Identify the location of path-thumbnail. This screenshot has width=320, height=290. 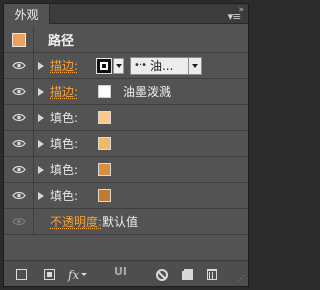
(18, 39).